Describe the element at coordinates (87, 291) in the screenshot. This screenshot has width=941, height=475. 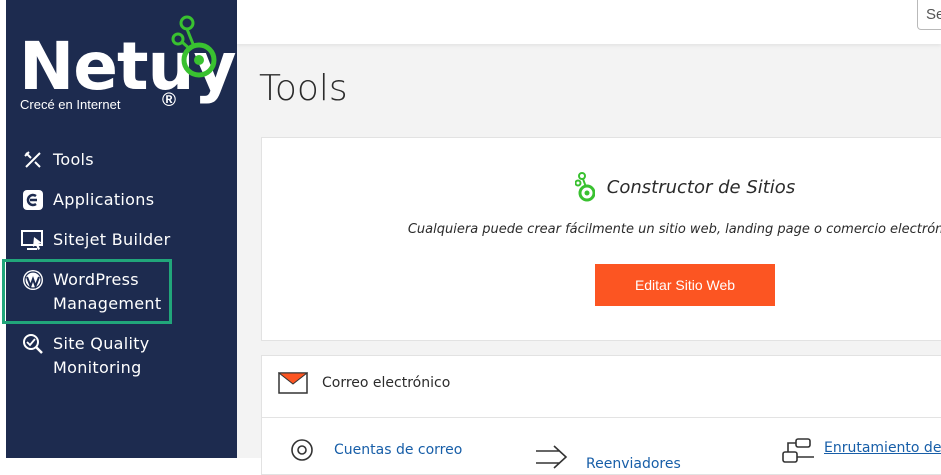
I see `highlight-box` at that location.